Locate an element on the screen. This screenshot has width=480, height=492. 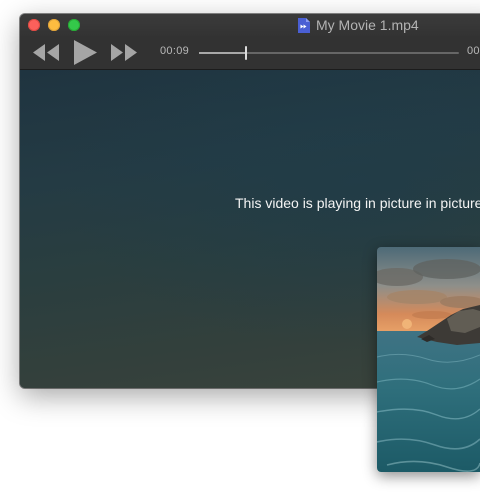
fast-forward-icon is located at coordinates (124, 52).